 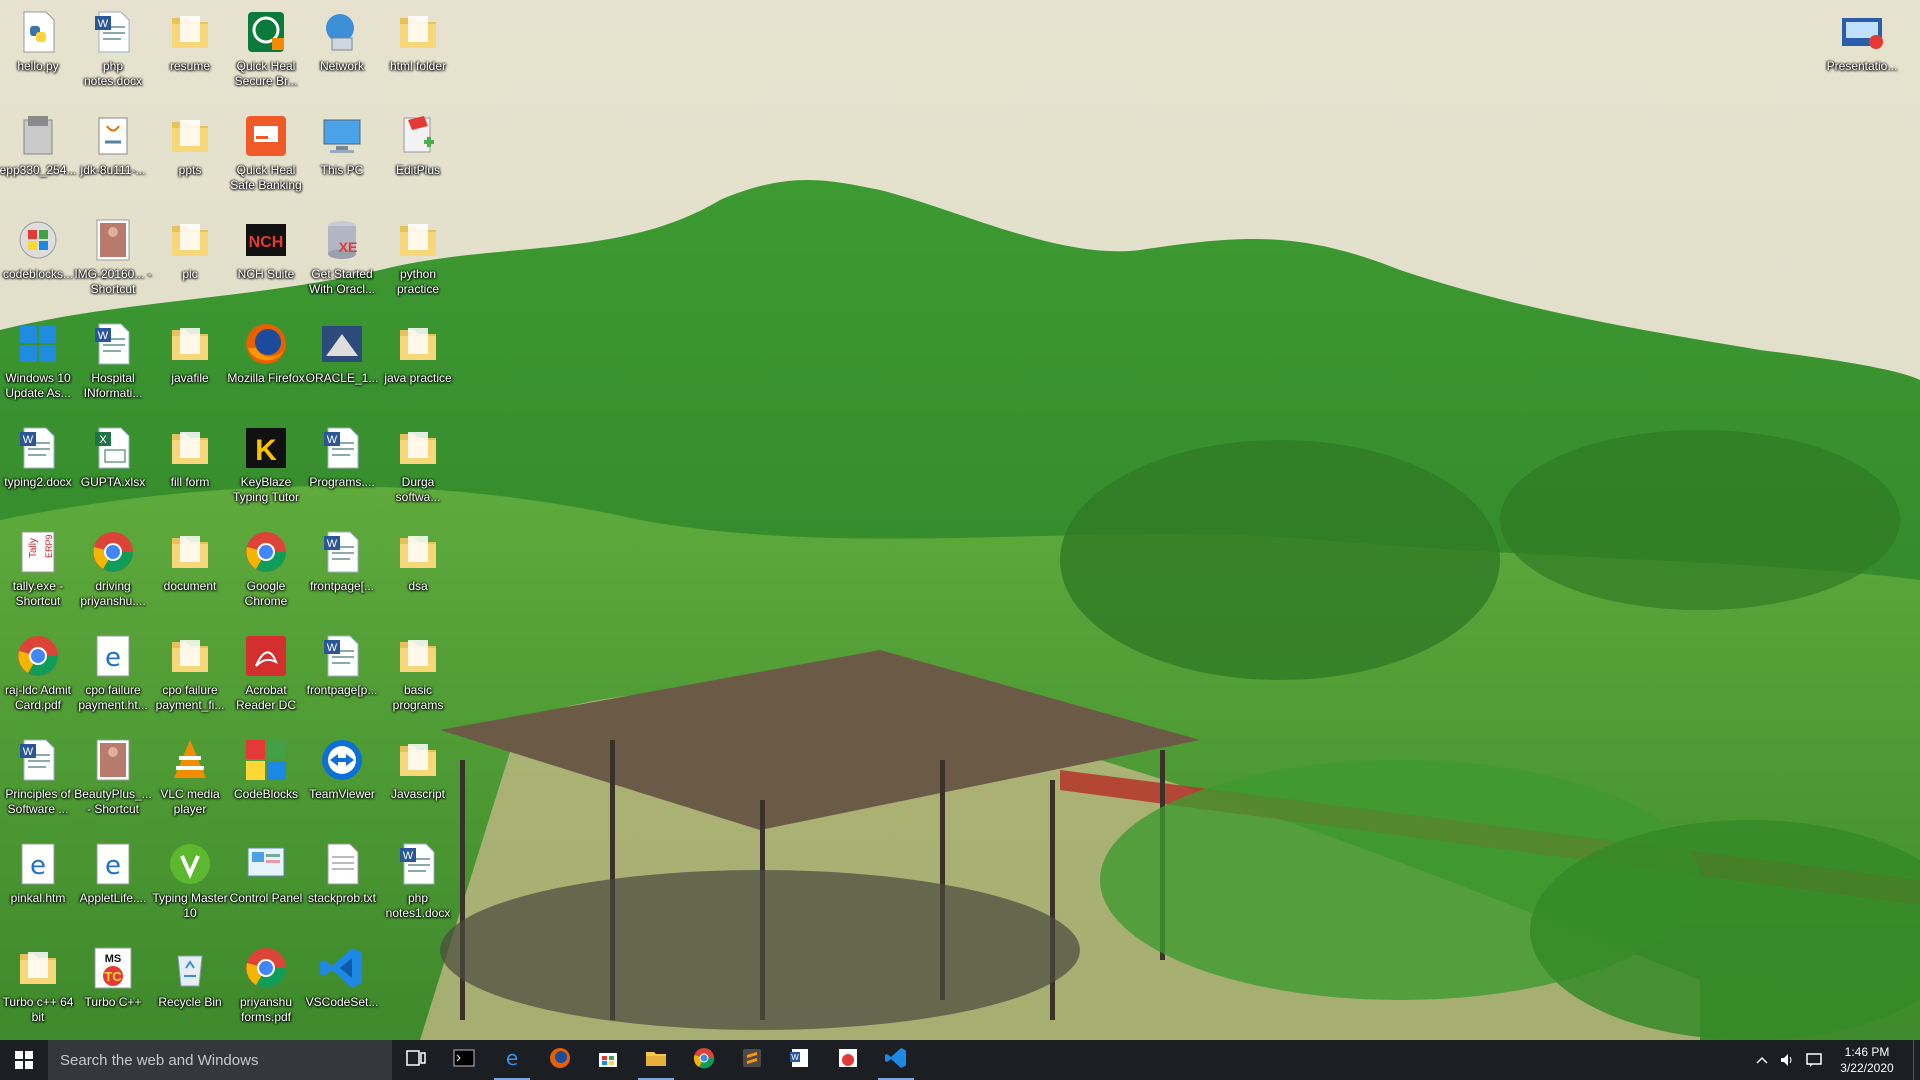 I want to click on desktop-icon-img-20160-shortcut: IMG-20160... - Shortcut, so click(x=113, y=256).